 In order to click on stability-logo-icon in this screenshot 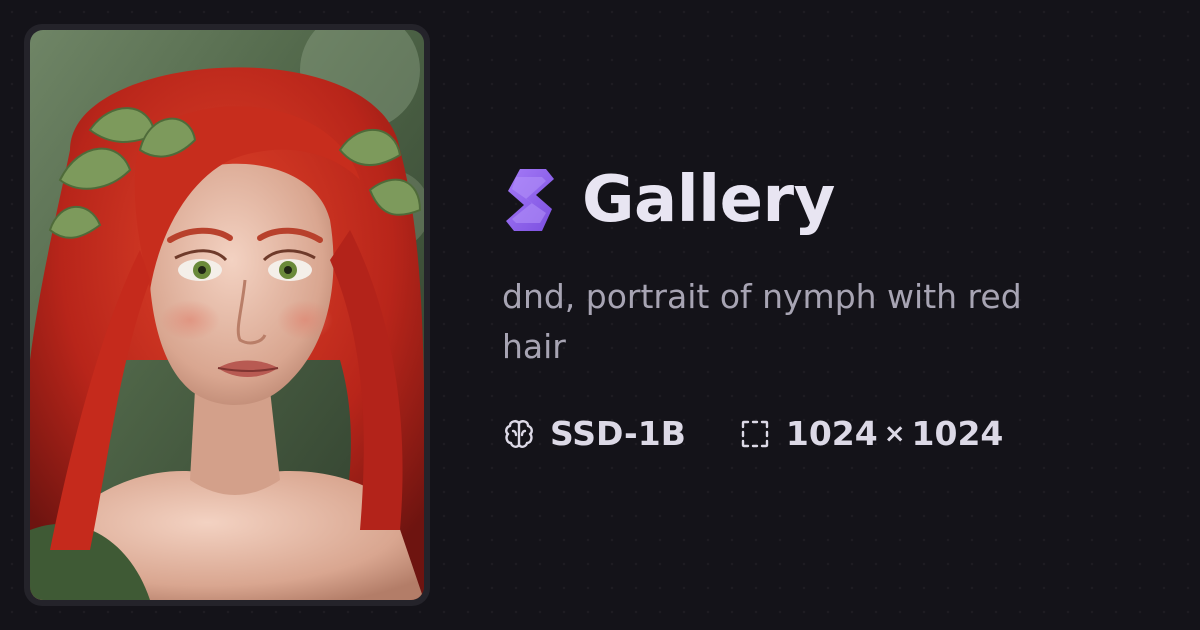, I will do `click(530, 200)`.